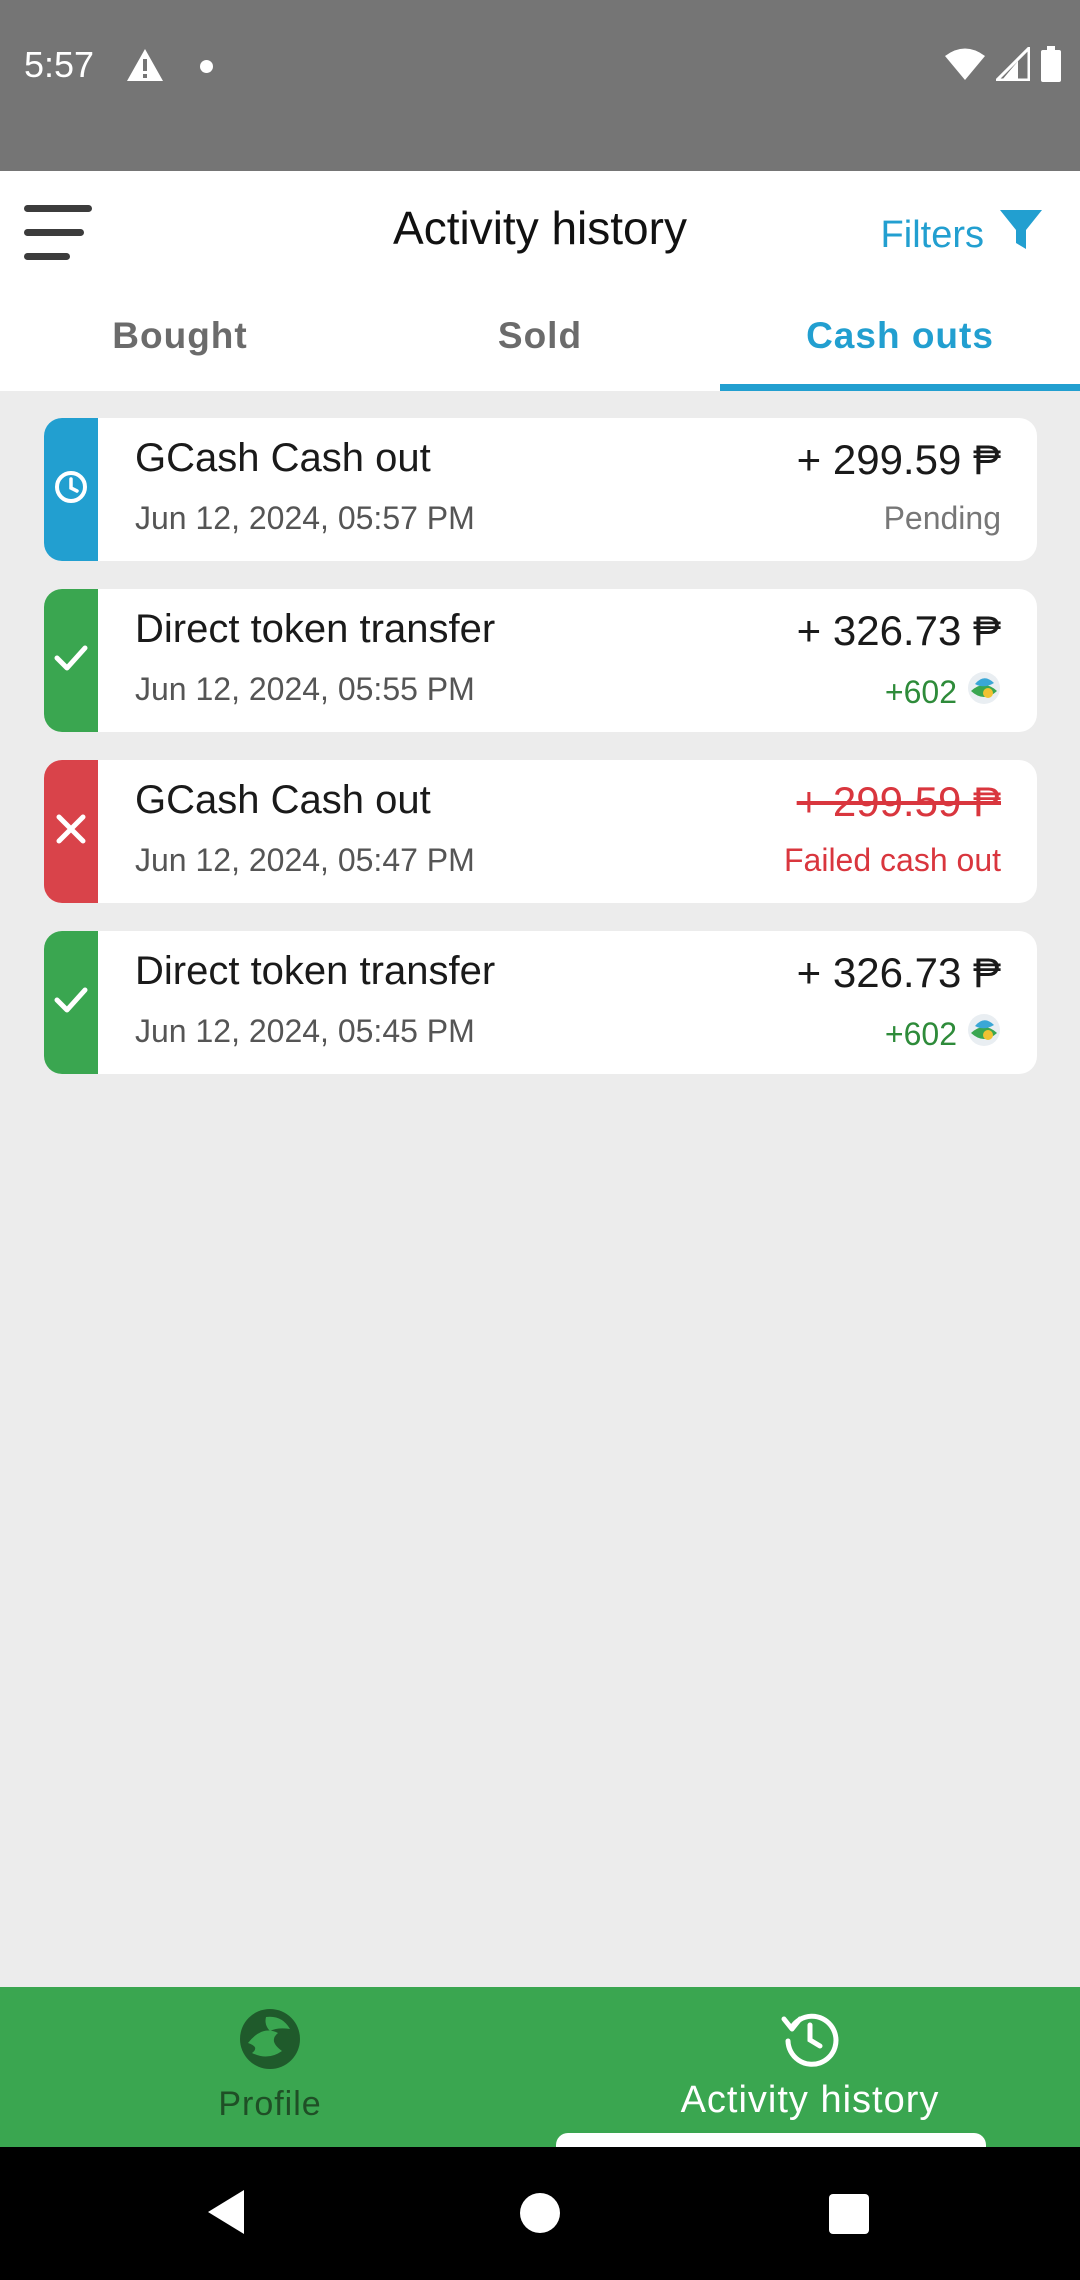 Image resolution: width=1080 pixels, height=2280 pixels. What do you see at coordinates (270, 2041) in the screenshot?
I see `profile-logo-icon` at bounding box center [270, 2041].